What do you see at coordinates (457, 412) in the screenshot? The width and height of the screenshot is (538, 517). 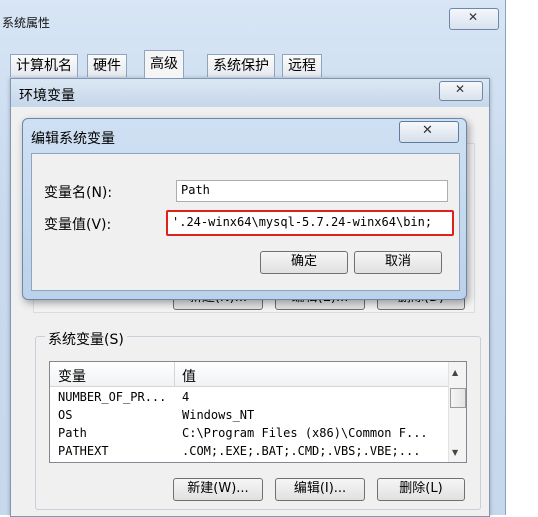 I see `vertical-scrollbar: ▲ ▼` at bounding box center [457, 412].